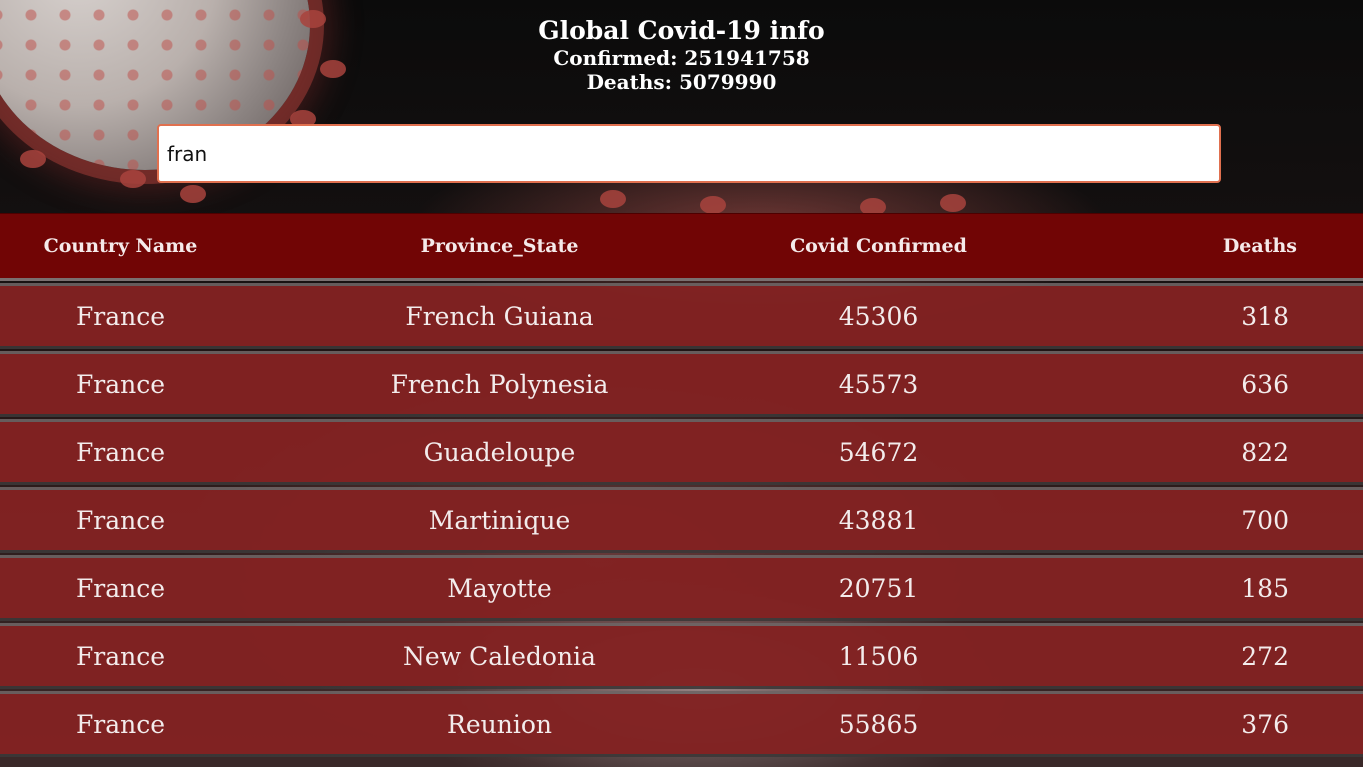 This screenshot has height=767, width=1363. Describe the element at coordinates (681, 520) in the screenshot. I see `table-row: France Martinique 43881 700` at that location.